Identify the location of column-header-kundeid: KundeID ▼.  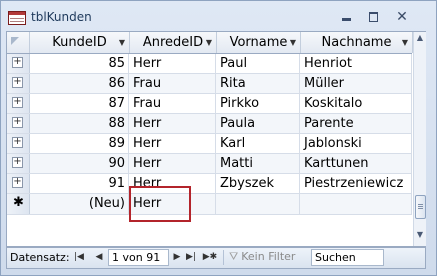
(80, 42).